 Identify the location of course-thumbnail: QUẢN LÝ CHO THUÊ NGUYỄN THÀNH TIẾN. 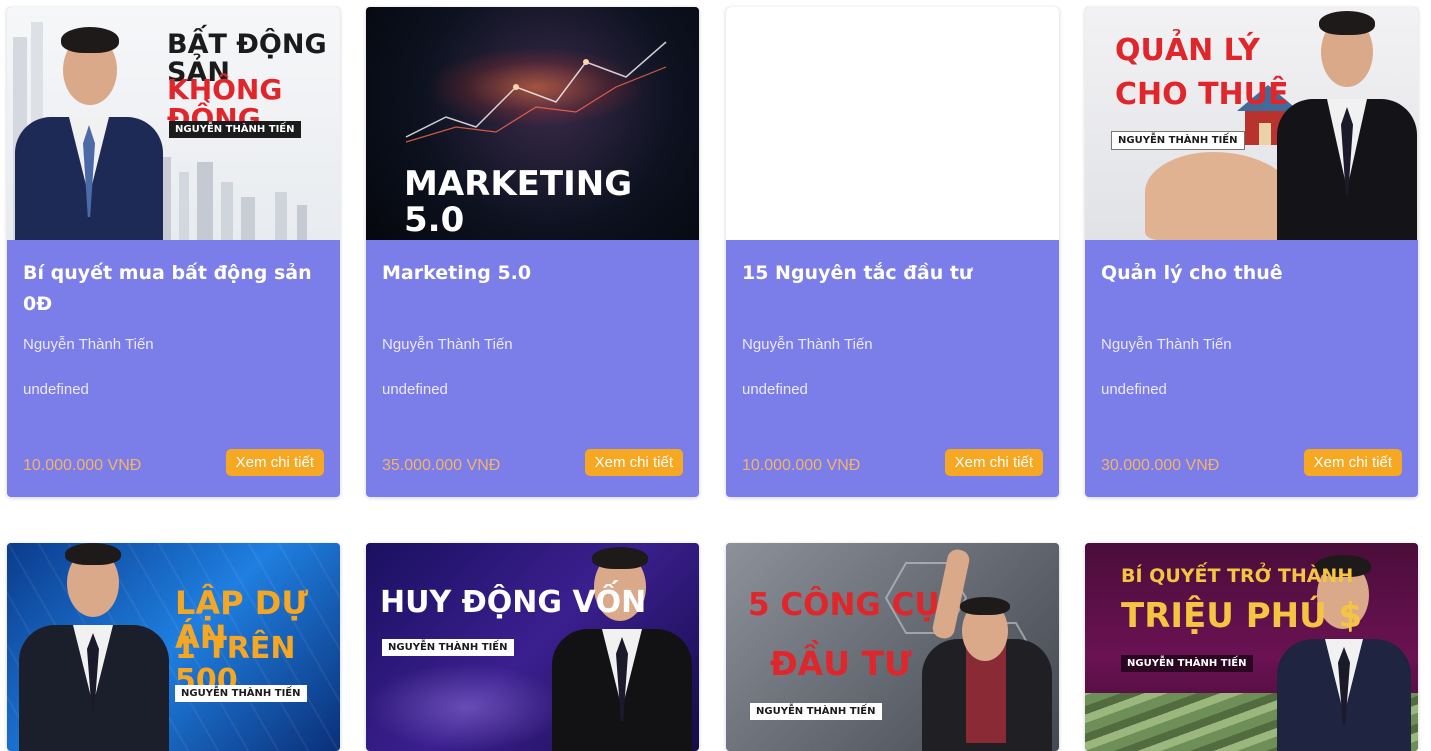
(1251, 123).